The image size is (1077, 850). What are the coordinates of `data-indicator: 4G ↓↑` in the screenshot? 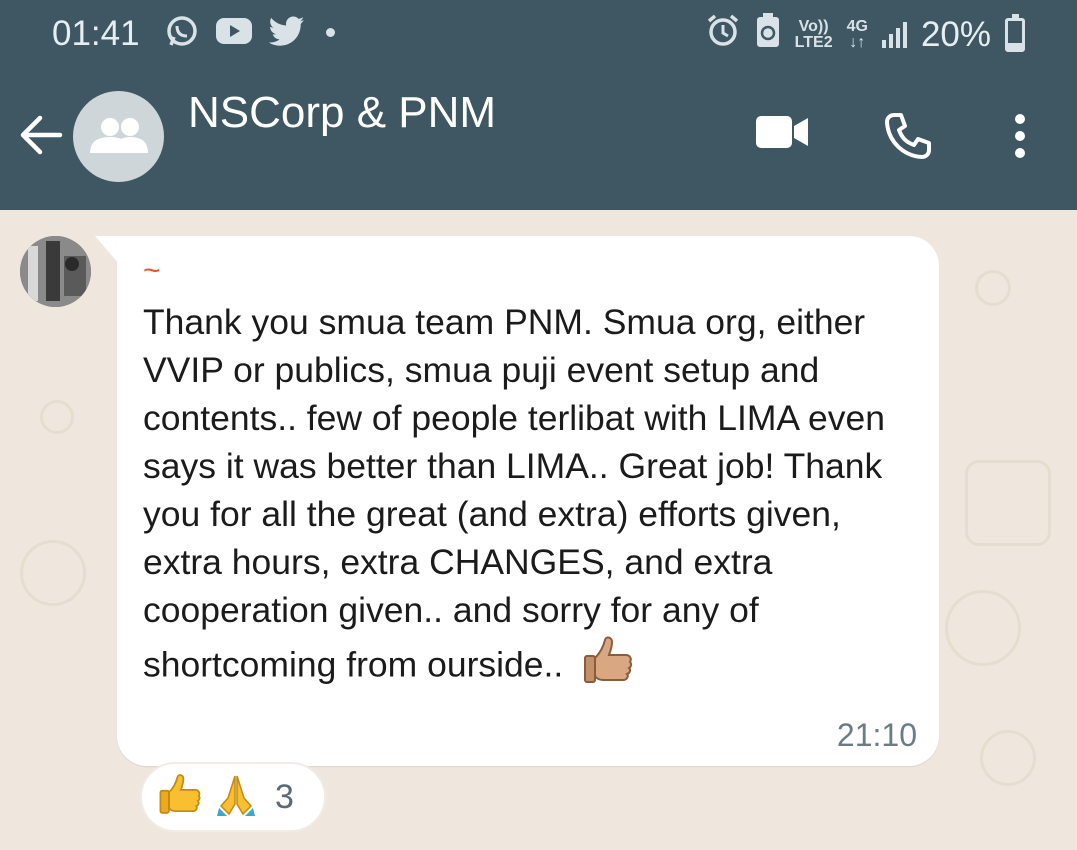 It's located at (857, 34).